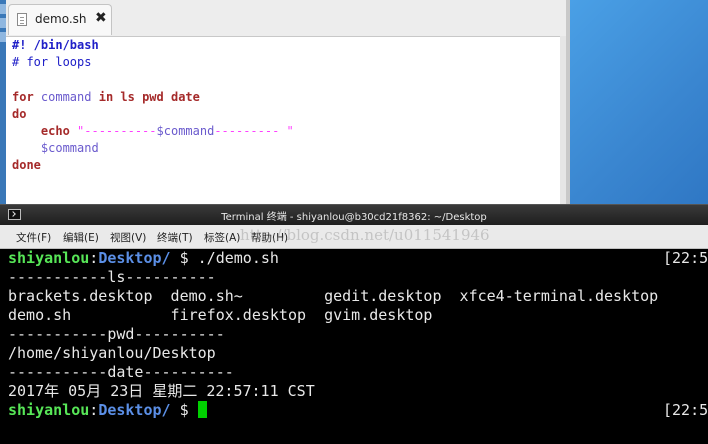  I want to click on menu-edit: 编辑(E), so click(81, 237).